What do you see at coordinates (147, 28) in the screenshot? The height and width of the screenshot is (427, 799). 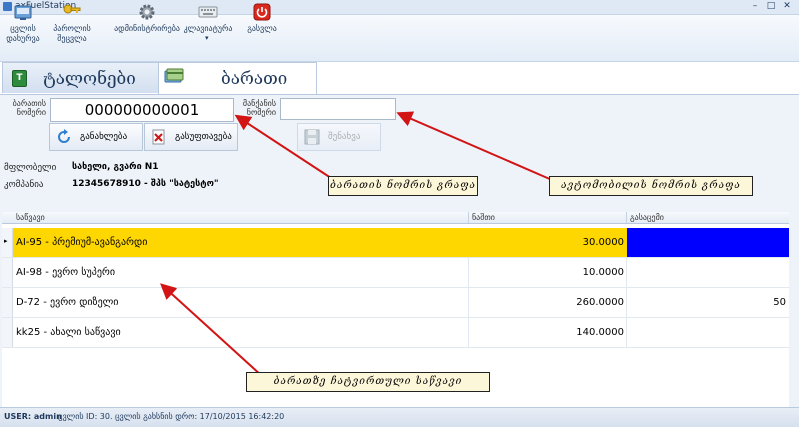 I see `administration-label: ადმინისტრირება` at bounding box center [147, 28].